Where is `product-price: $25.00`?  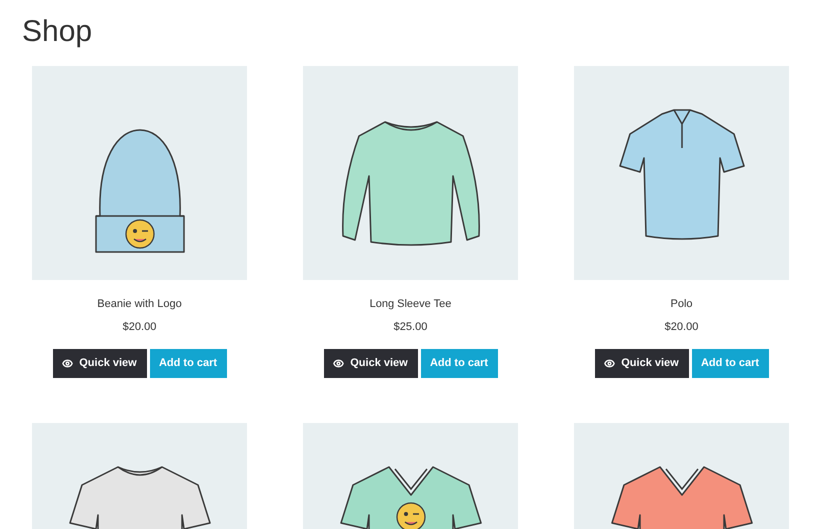 product-price: $25.00 is located at coordinates (411, 327).